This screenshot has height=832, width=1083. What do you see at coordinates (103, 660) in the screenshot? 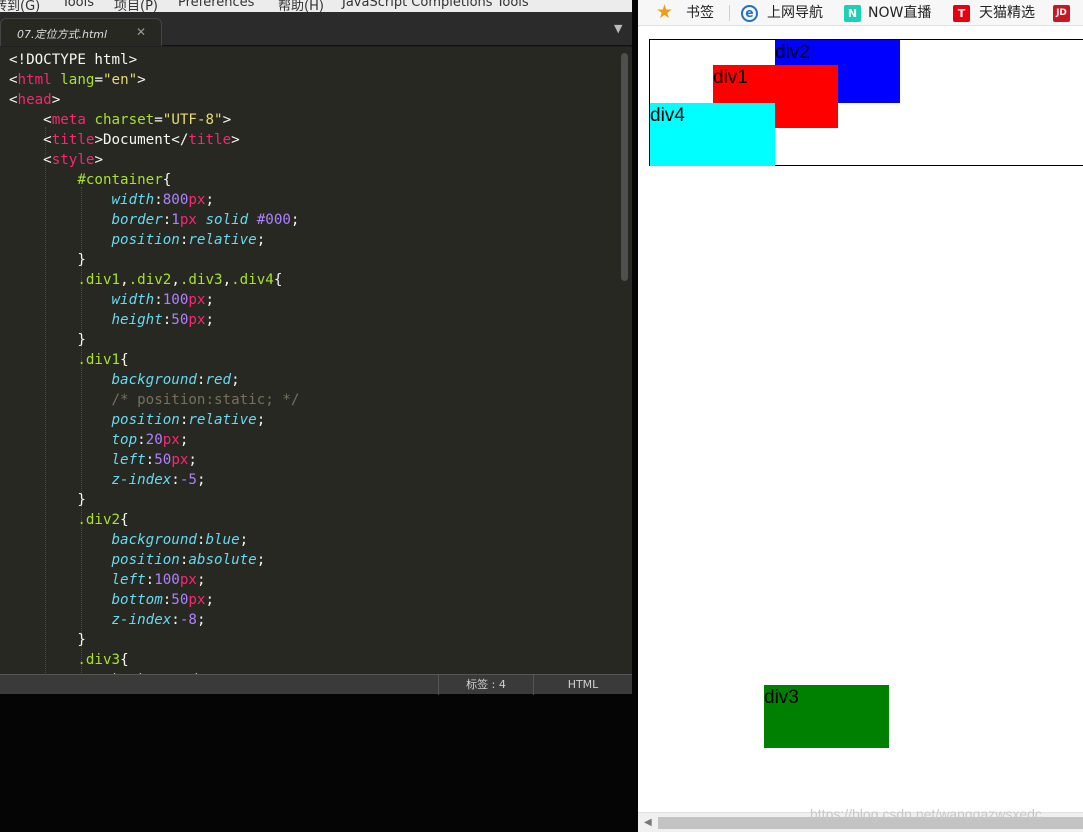
I see `code-line: .div3{` at bounding box center [103, 660].